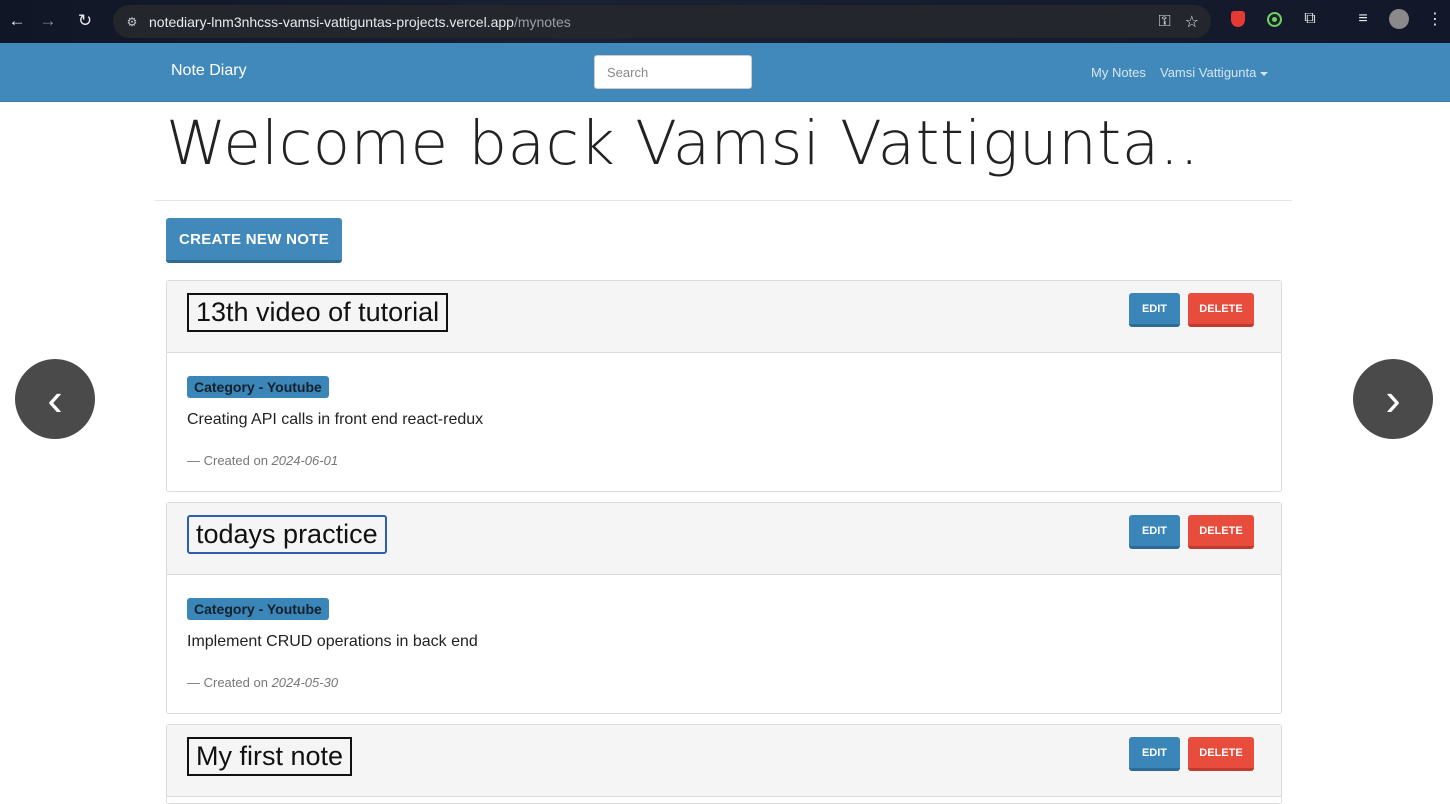  Describe the element at coordinates (305, 682) in the screenshot. I see `created-date: 2024-05-30` at that location.